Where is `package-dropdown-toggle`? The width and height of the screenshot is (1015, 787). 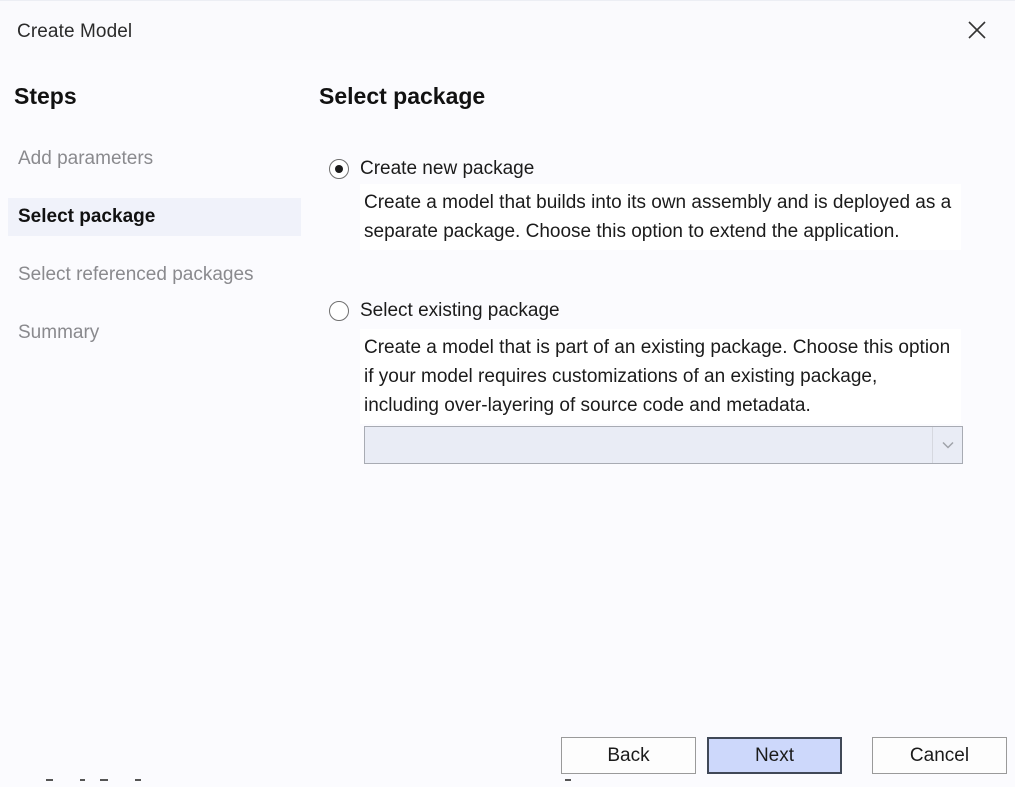
package-dropdown-toggle is located at coordinates (947, 445).